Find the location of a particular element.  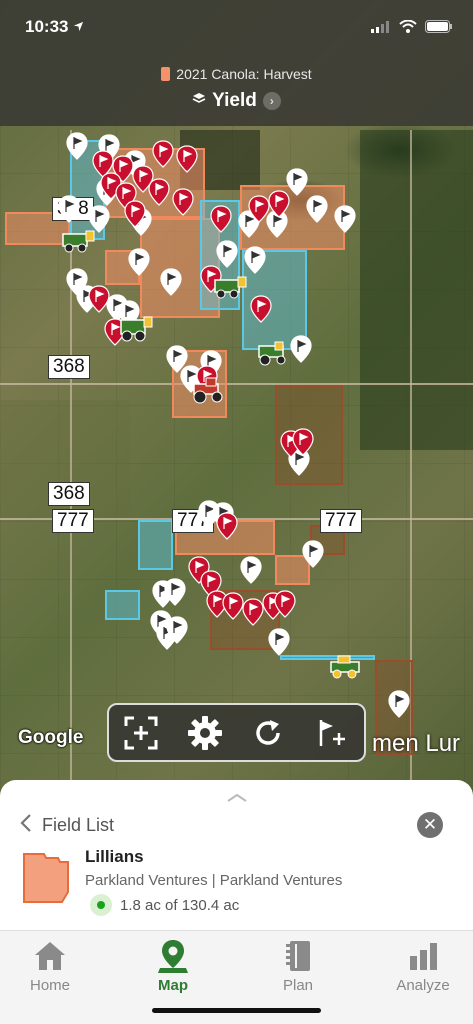

tab-map: Map is located at coordinates (173, 965).